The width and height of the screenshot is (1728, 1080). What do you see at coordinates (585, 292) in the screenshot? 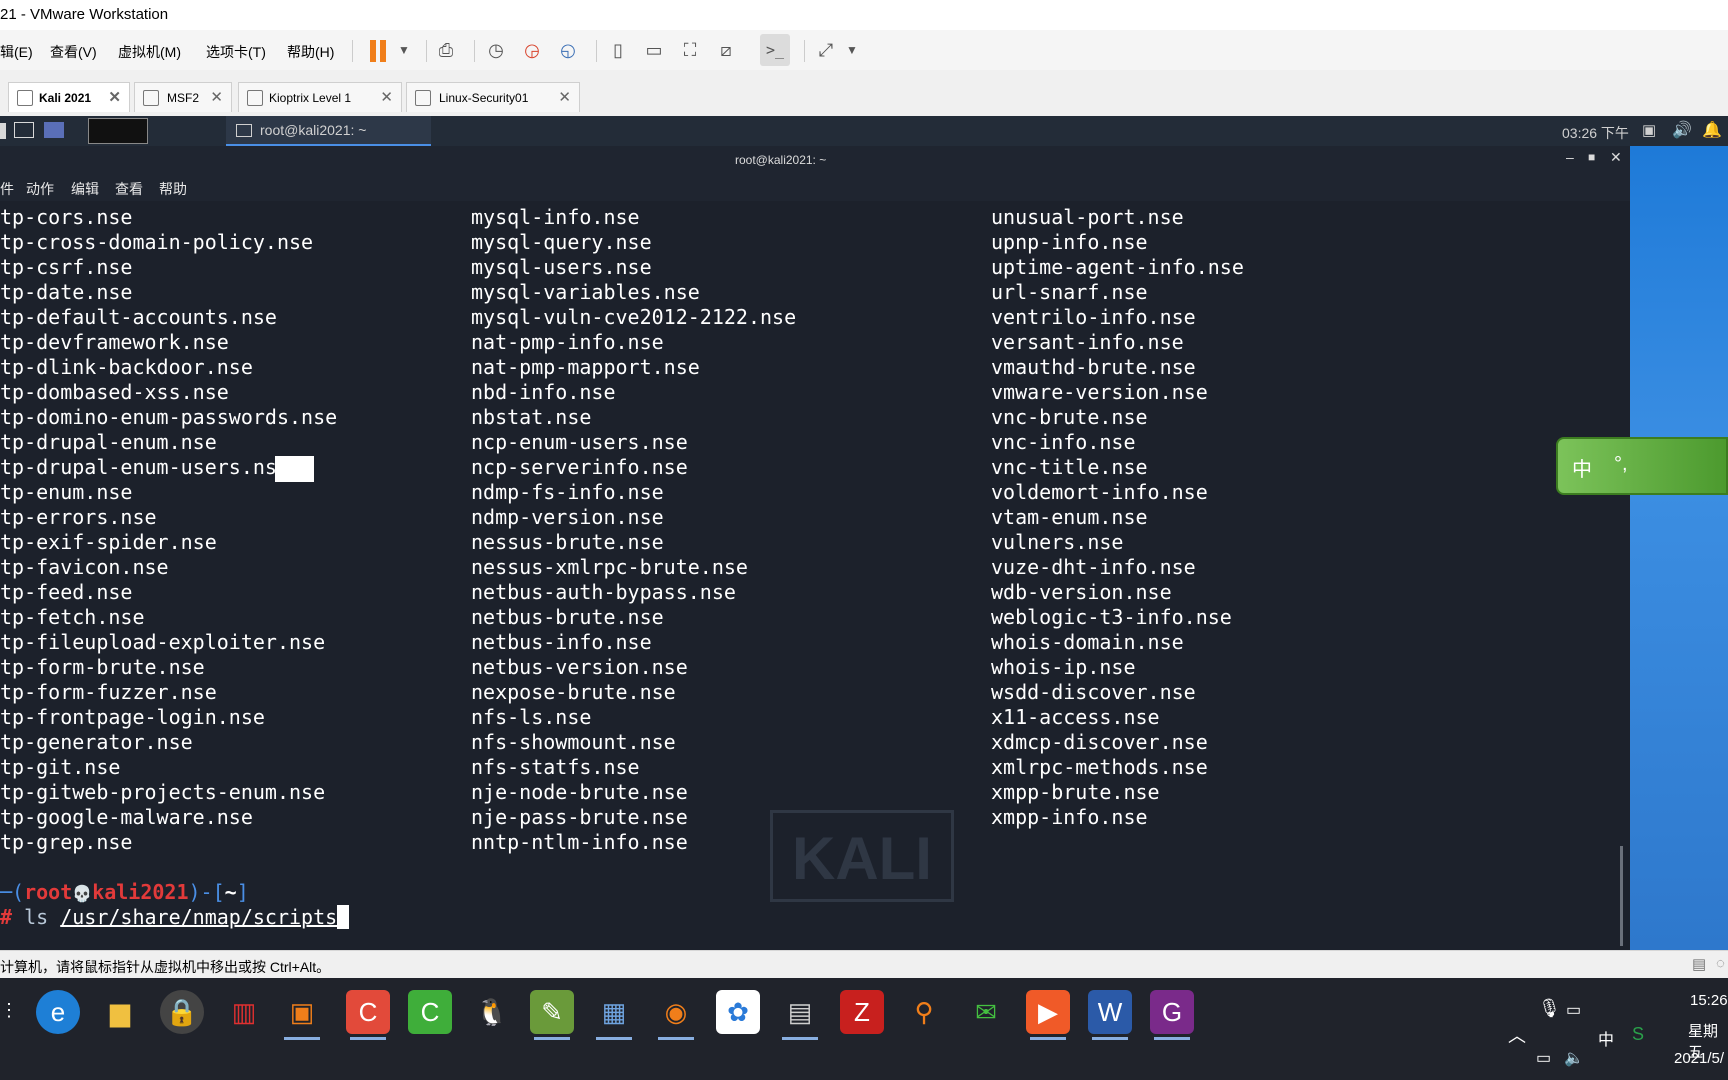
I see `file-entry: mysql-variables.nse` at bounding box center [585, 292].